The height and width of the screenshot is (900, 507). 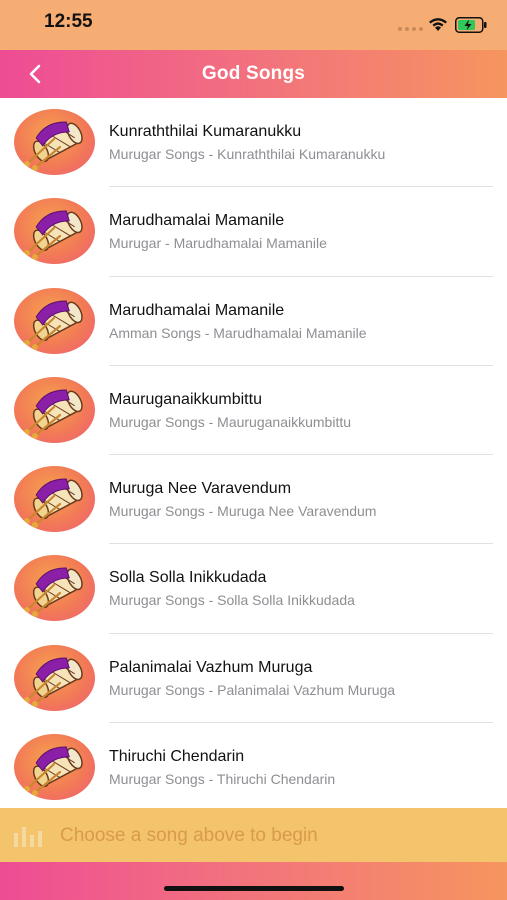 What do you see at coordinates (471, 25) in the screenshot?
I see `battery-icon` at bounding box center [471, 25].